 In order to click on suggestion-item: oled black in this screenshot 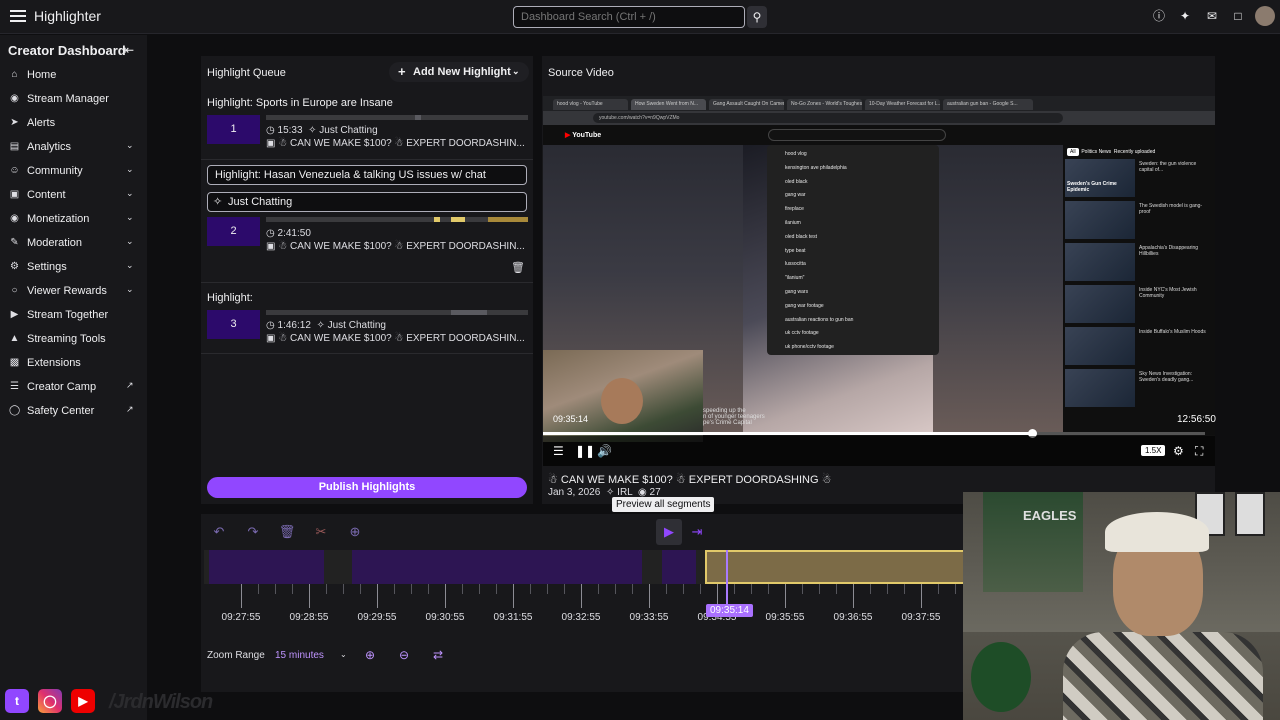, I will do `click(796, 181)`.